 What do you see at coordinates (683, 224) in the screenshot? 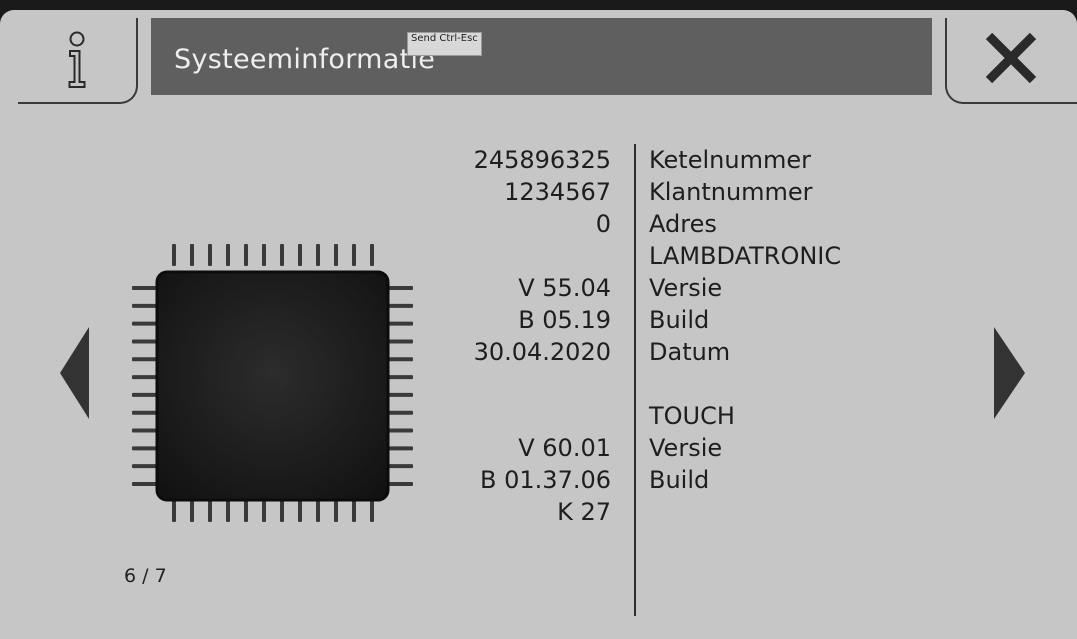
I see `info-label: Adres` at bounding box center [683, 224].